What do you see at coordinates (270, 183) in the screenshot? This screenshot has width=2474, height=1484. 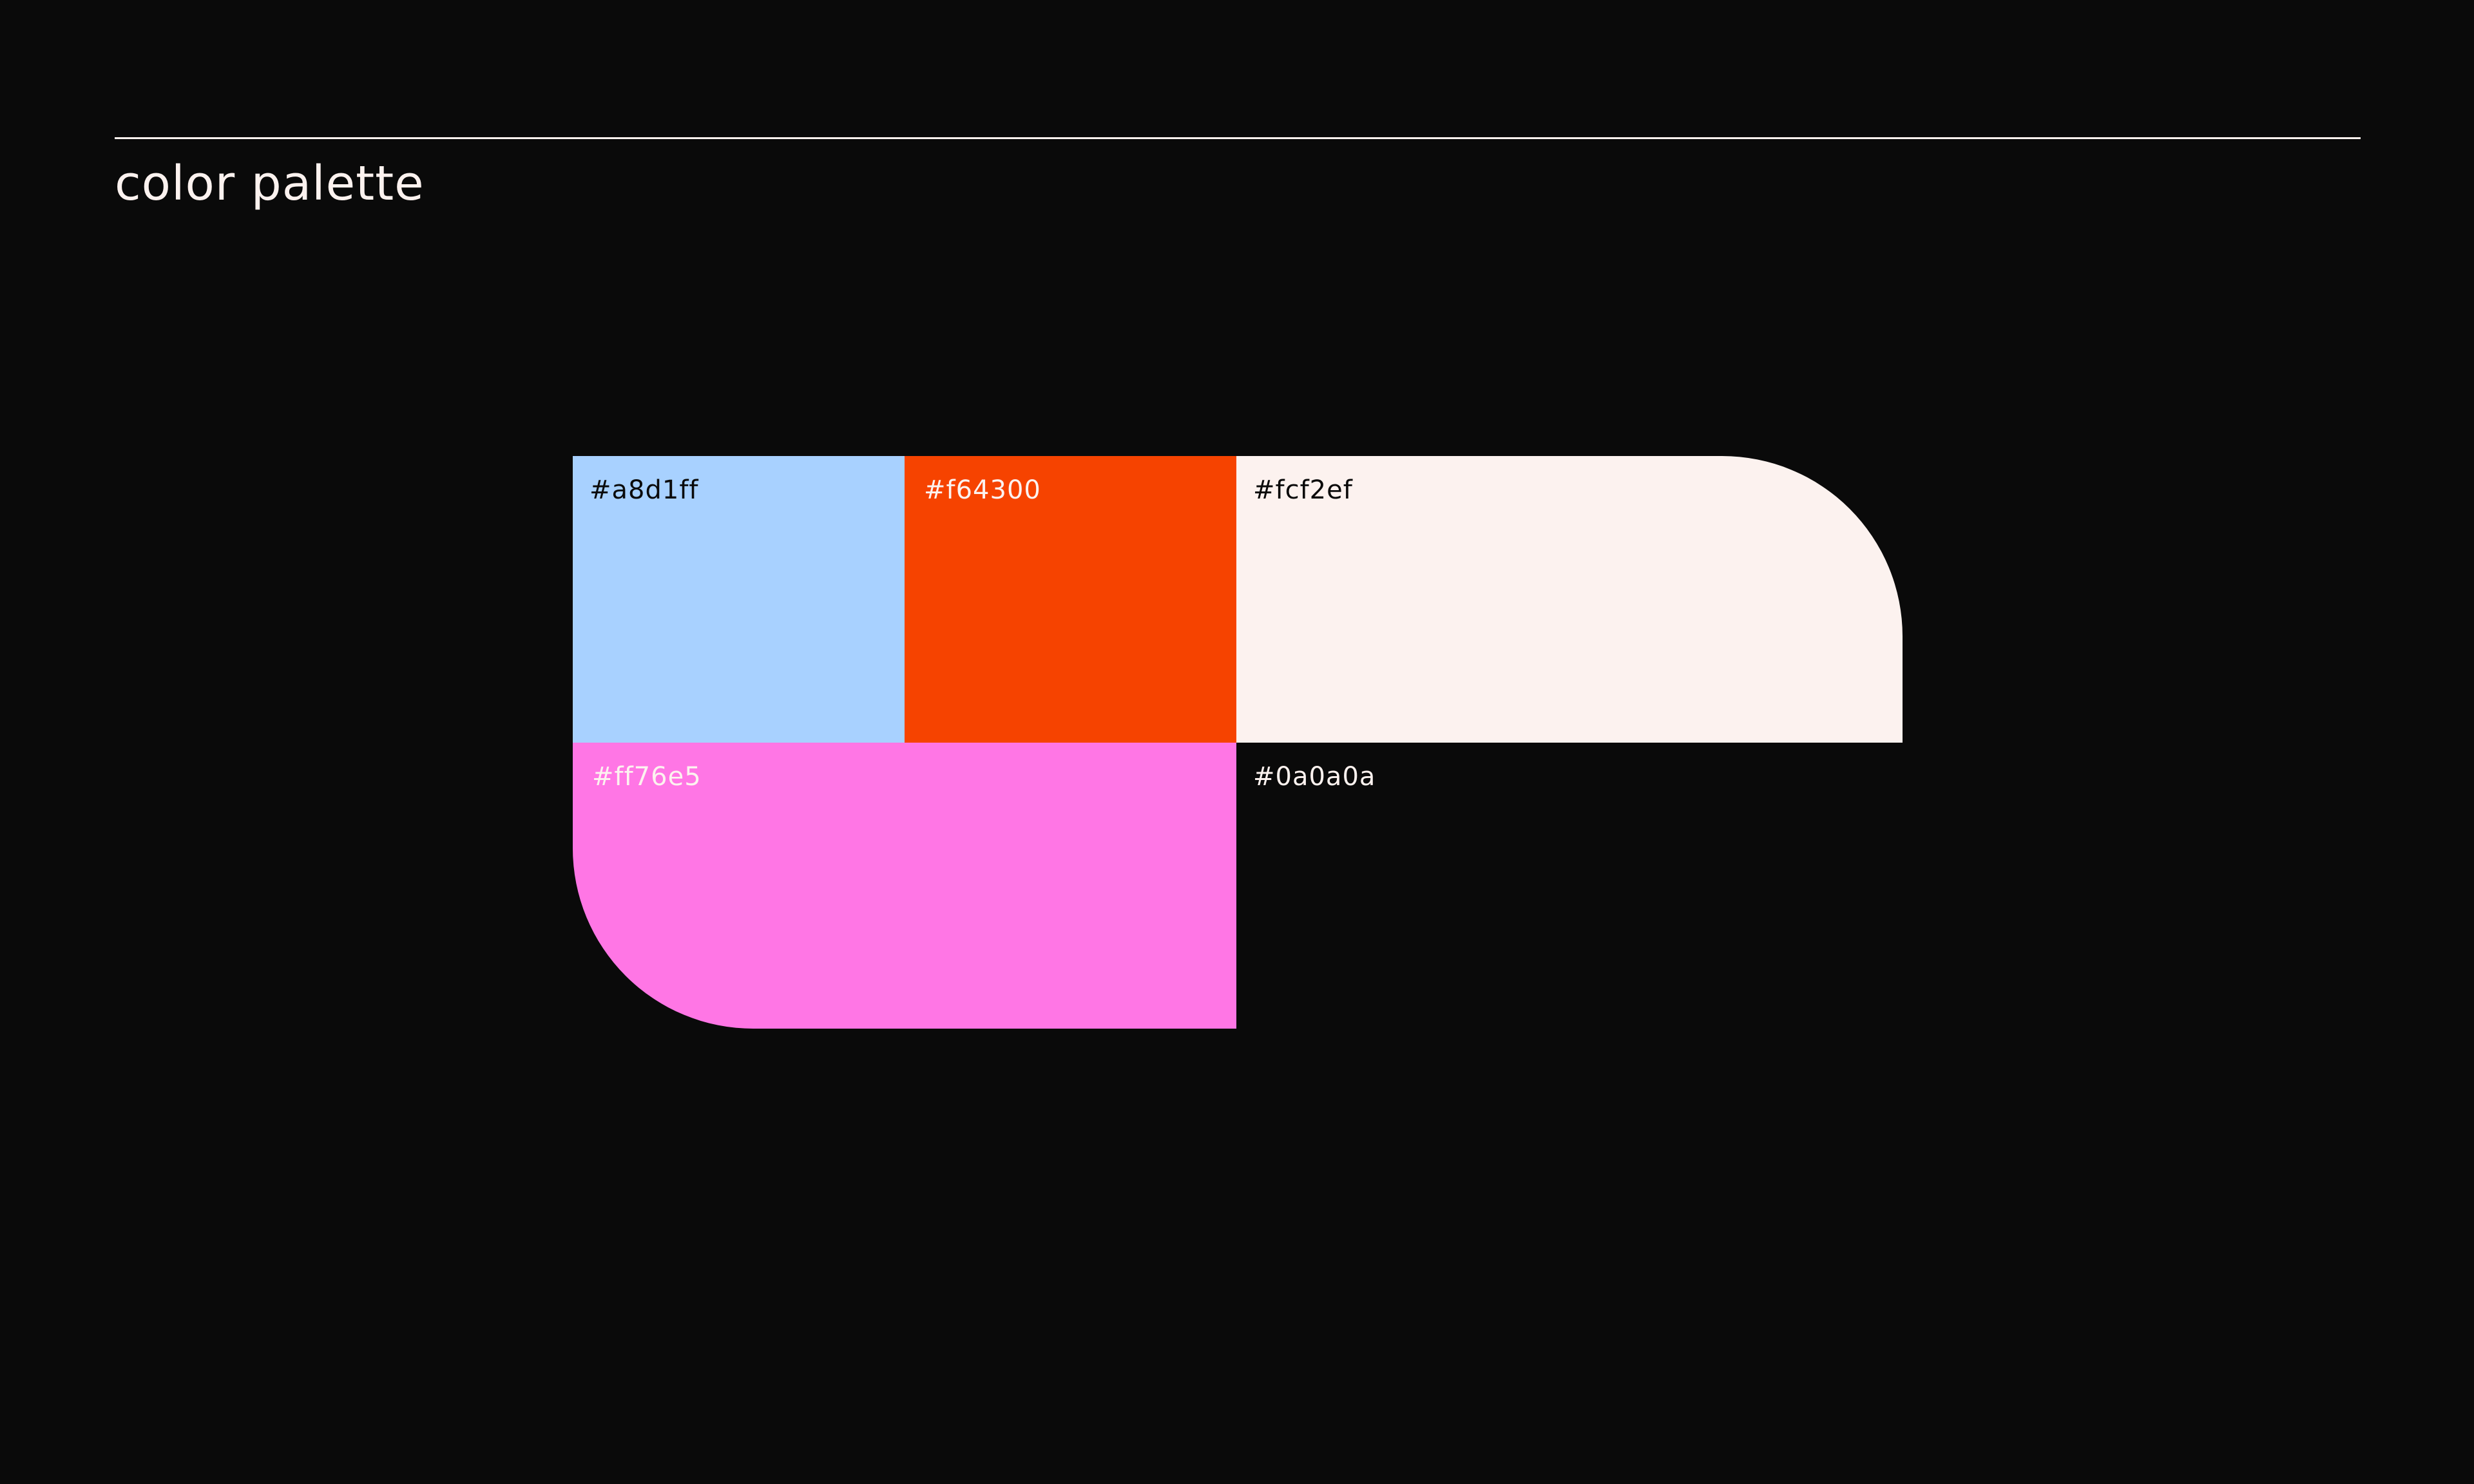 I see `page-title: color palette` at bounding box center [270, 183].